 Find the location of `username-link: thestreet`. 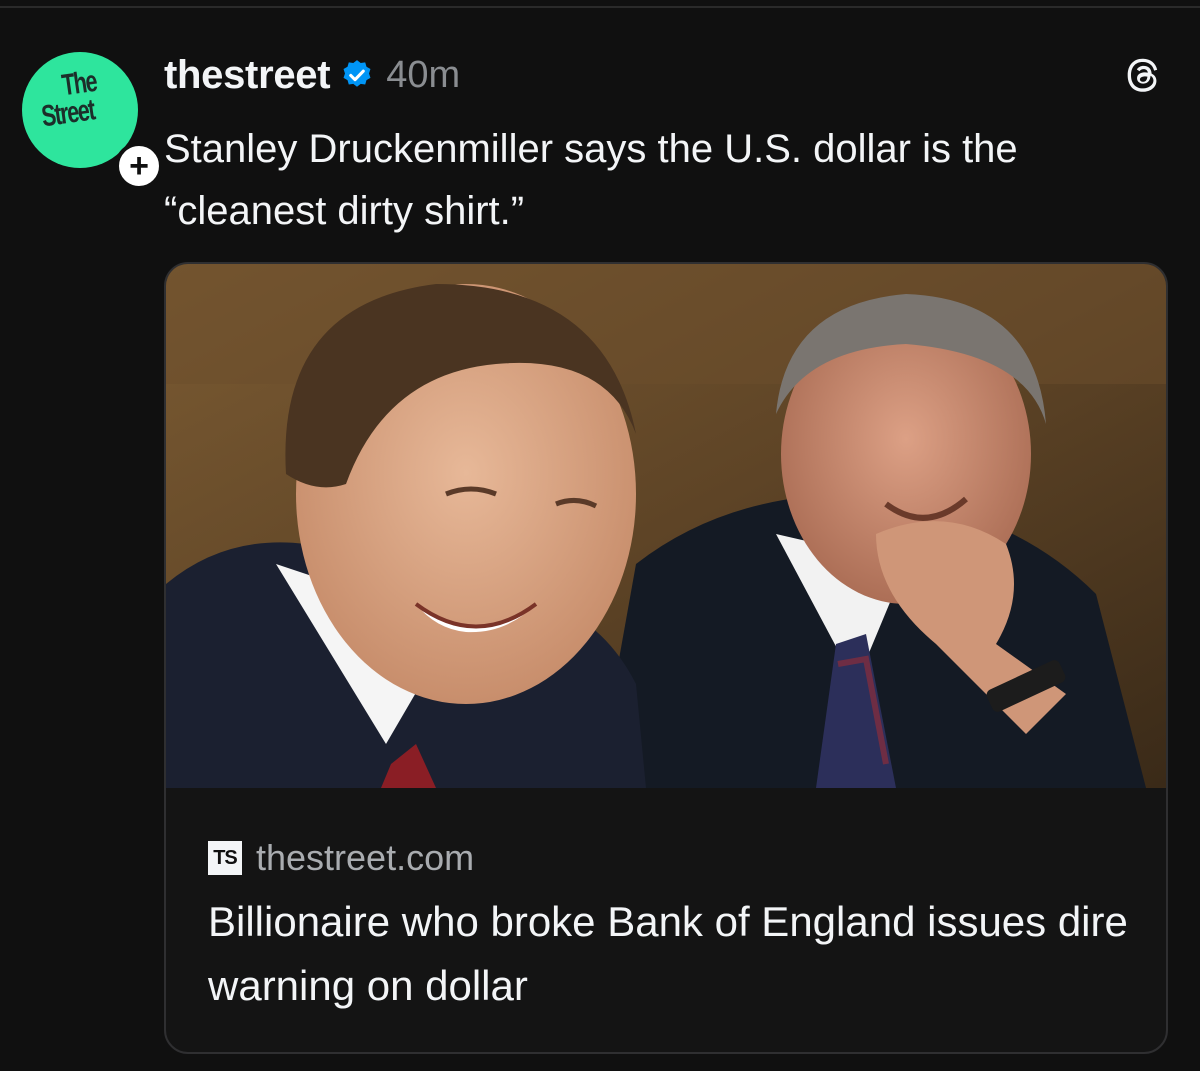

username-link: thestreet is located at coordinates (247, 75).